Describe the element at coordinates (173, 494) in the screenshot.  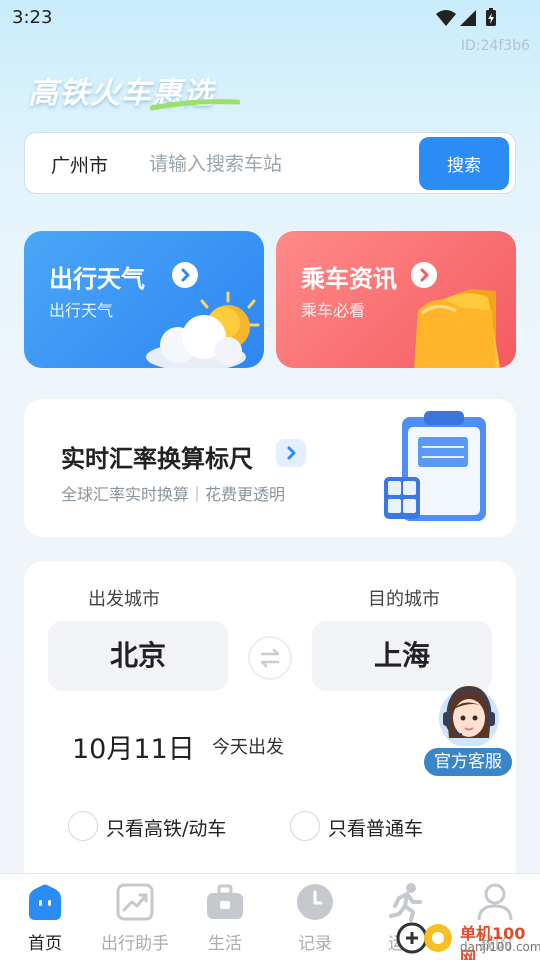
I see `exchange-subtitle: 全球汇率实时换算｜花费更透明` at that location.